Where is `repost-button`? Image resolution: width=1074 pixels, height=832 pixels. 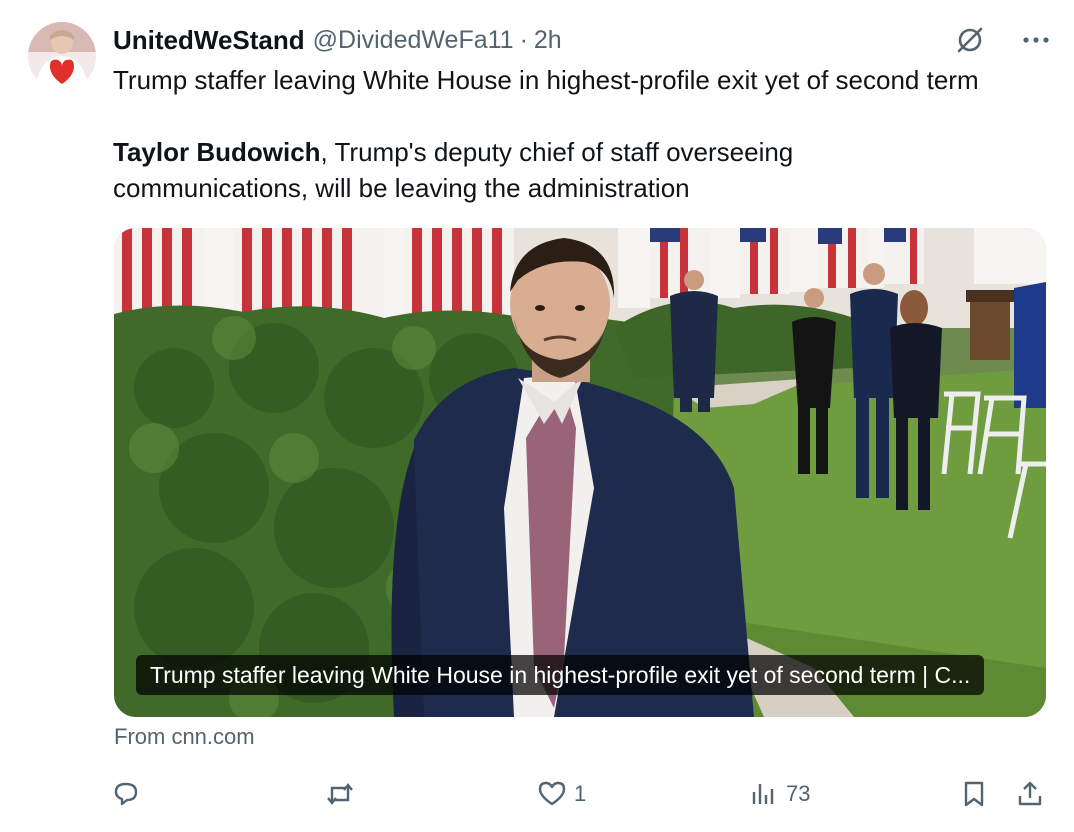 repost-button is located at coordinates (343, 794).